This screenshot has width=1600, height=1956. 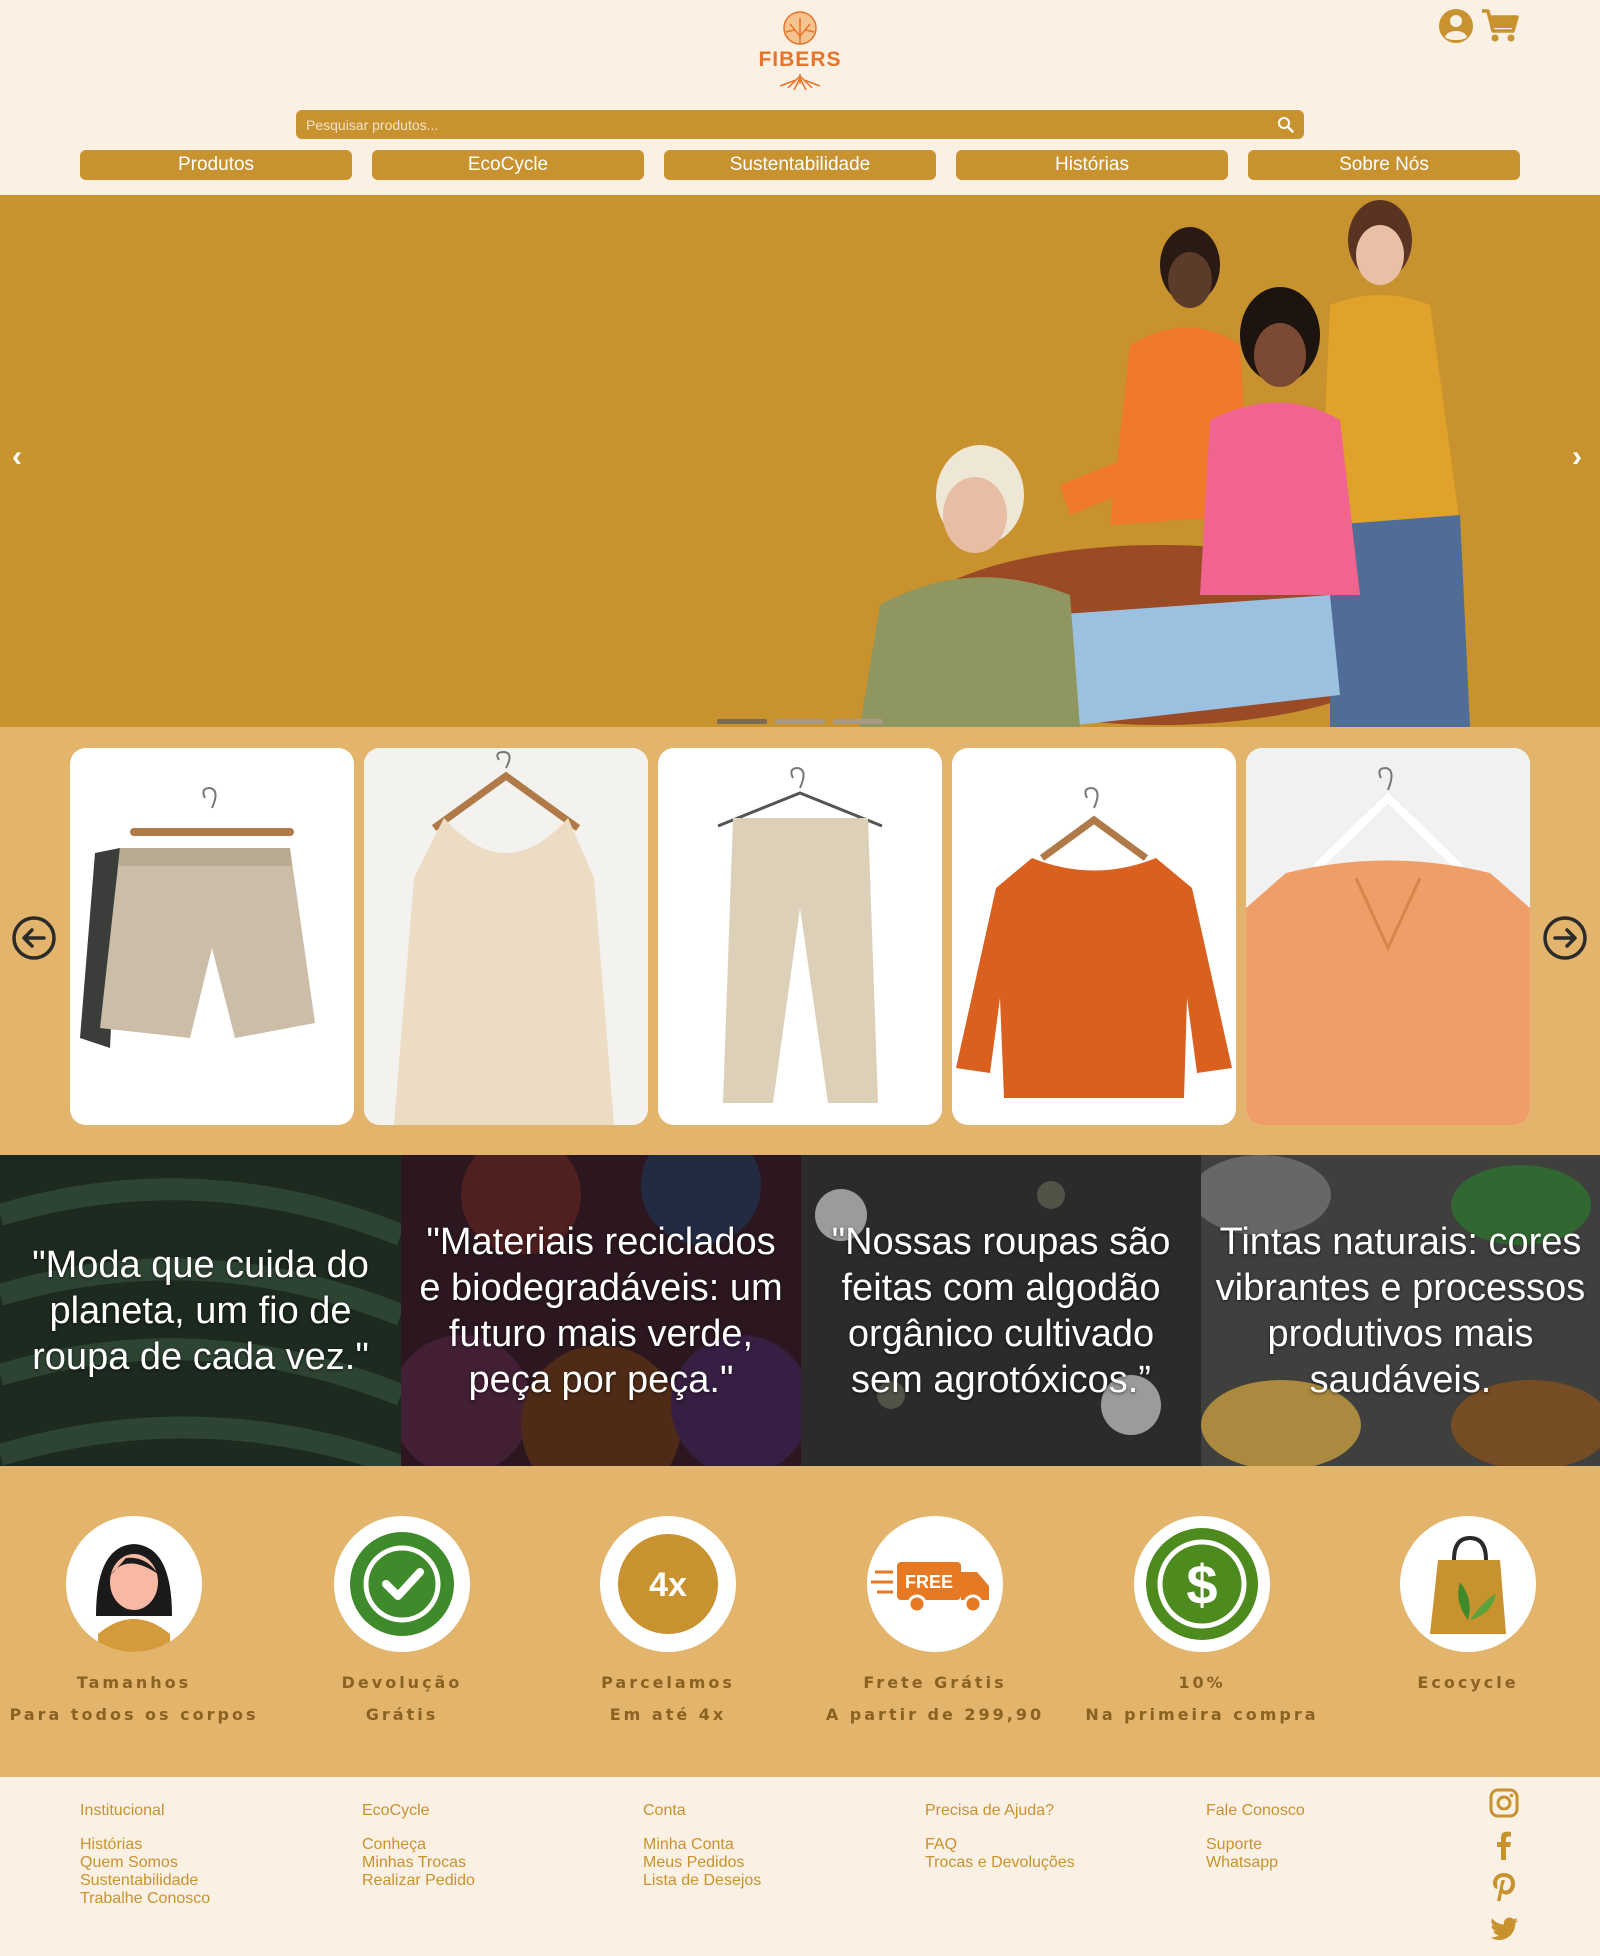 I want to click on dollar-coin-icon: $, so click(x=1202, y=1584).